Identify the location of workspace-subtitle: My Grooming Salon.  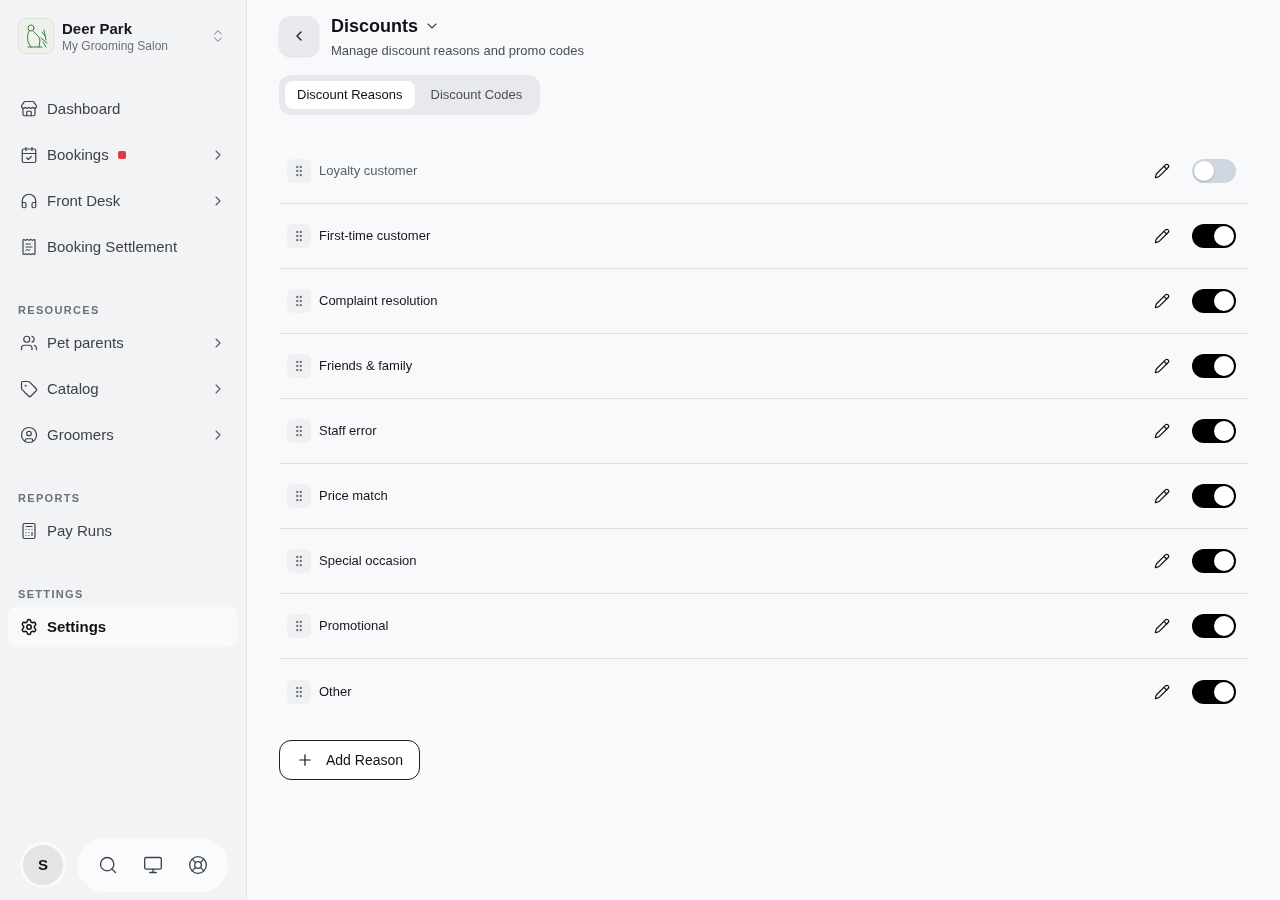
(115, 45).